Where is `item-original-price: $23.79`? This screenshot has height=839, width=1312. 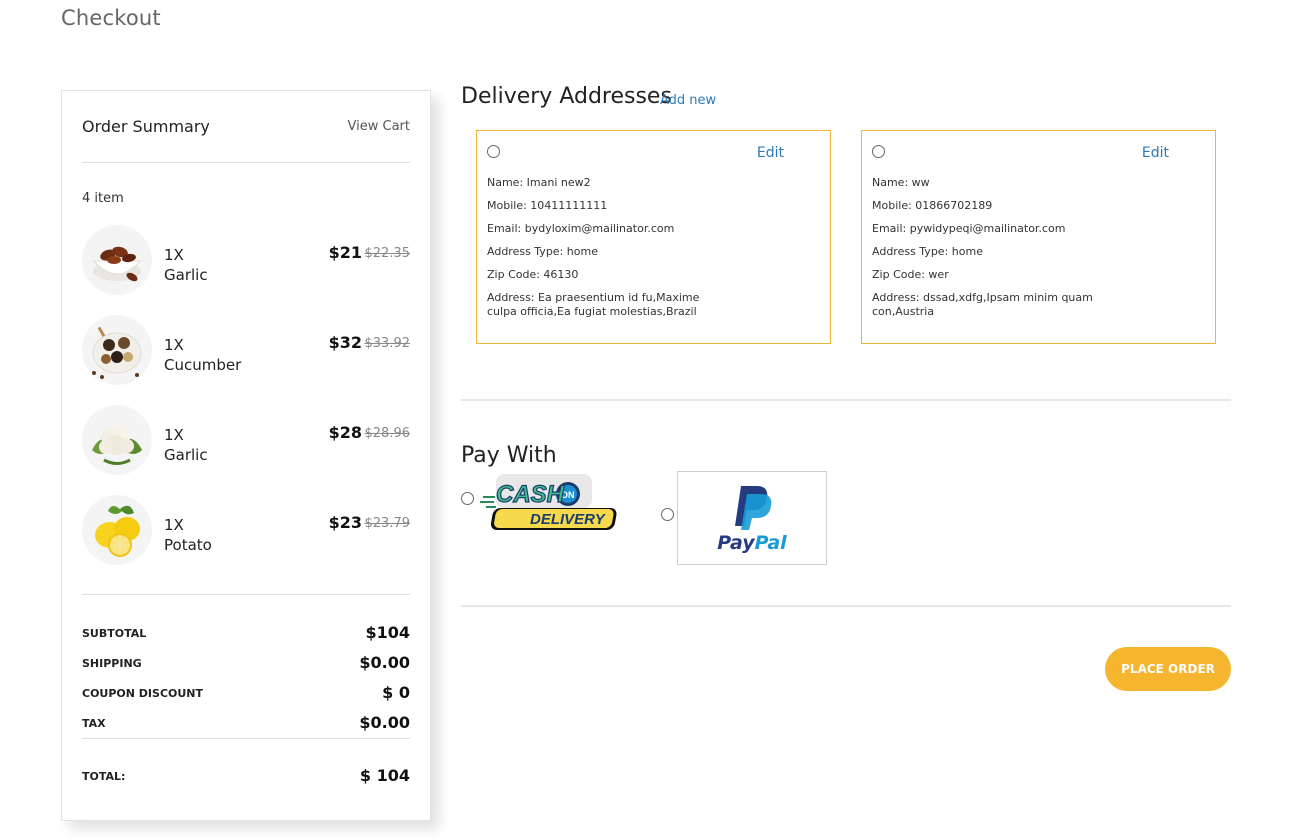 item-original-price: $23.79 is located at coordinates (387, 523).